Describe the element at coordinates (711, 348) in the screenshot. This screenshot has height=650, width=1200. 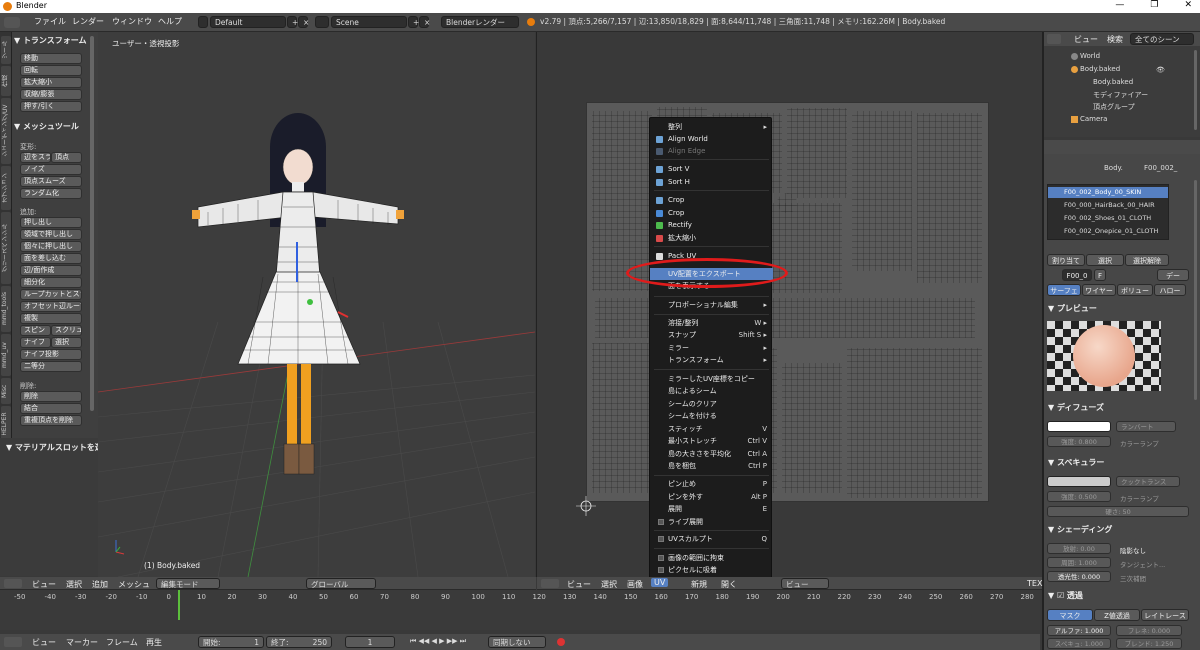
I see `menu-item-mirror: ミラー ▸` at that location.